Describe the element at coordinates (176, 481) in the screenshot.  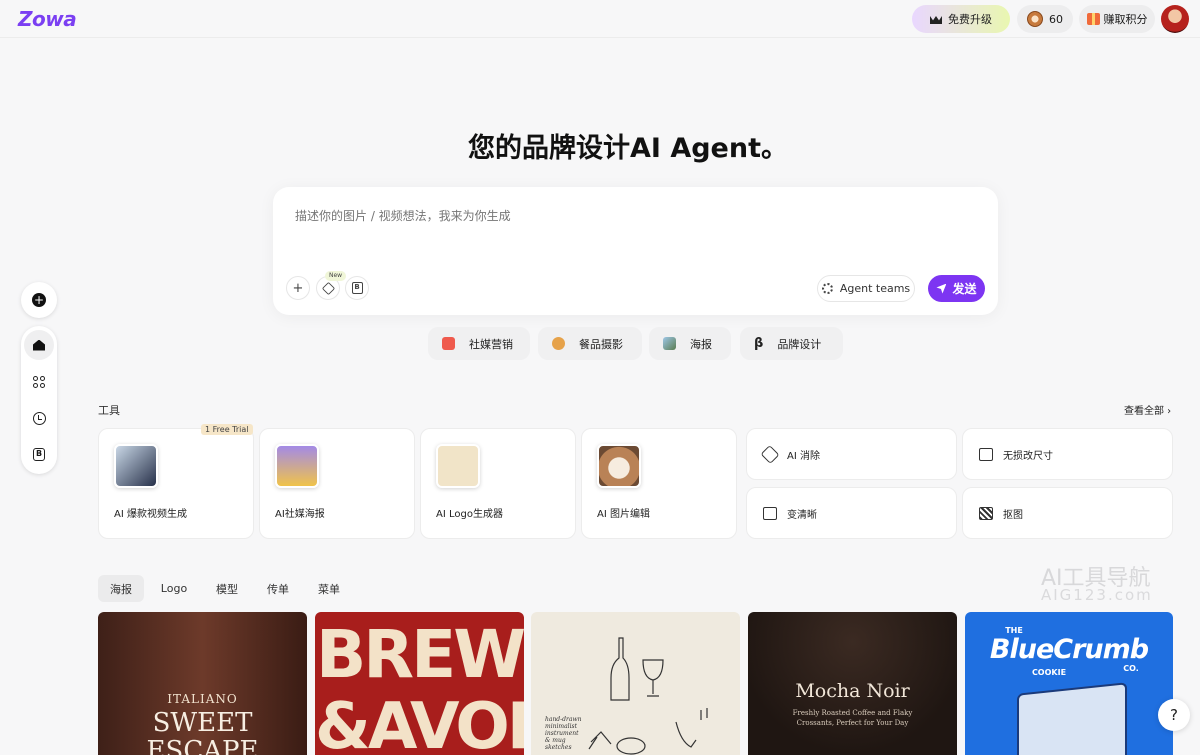
I see `tool-card-video: 1 Free Trial AI 爆款视频生成` at that location.